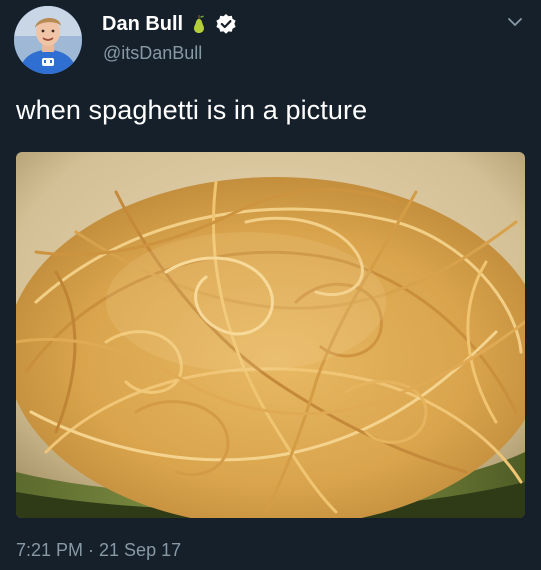  Describe the element at coordinates (152, 53) in the screenshot. I see `author-handle: @itsDanBull` at that location.